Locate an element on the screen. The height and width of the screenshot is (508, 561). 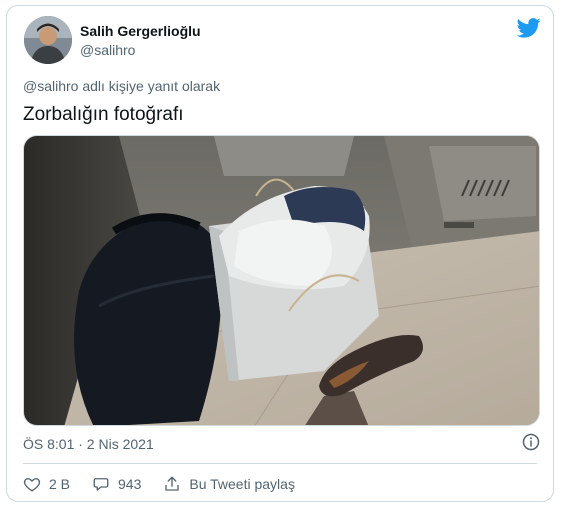
author-name: Salih Gergerlioğlu is located at coordinates (140, 31).